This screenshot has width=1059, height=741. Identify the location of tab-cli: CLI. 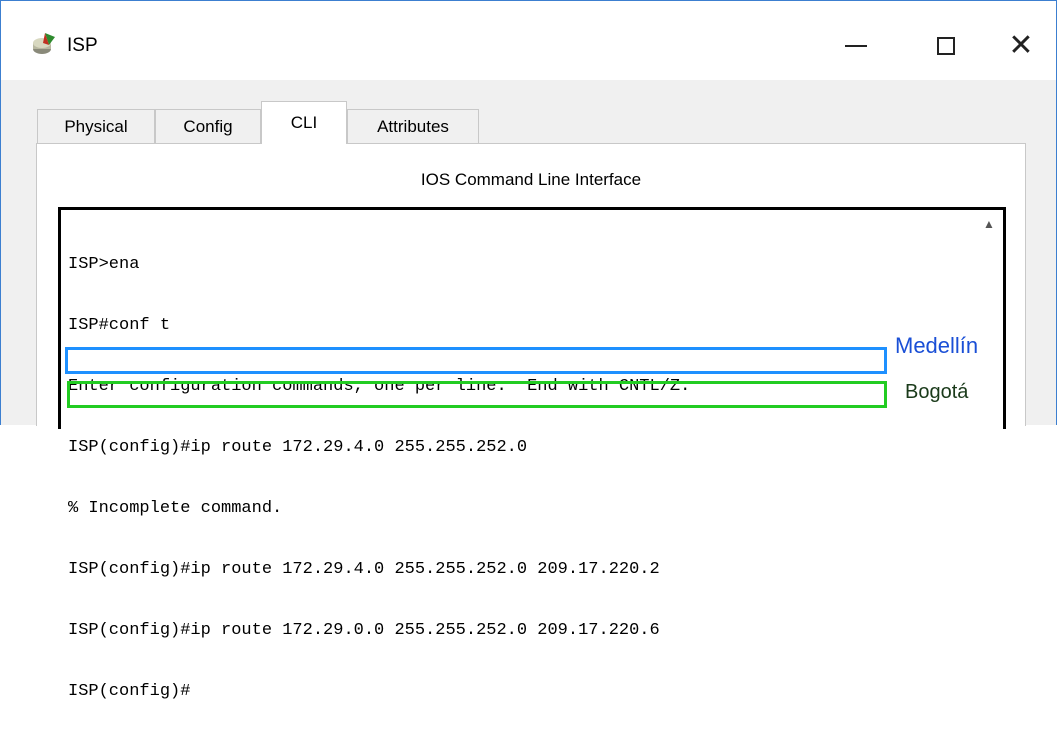
(304, 122).